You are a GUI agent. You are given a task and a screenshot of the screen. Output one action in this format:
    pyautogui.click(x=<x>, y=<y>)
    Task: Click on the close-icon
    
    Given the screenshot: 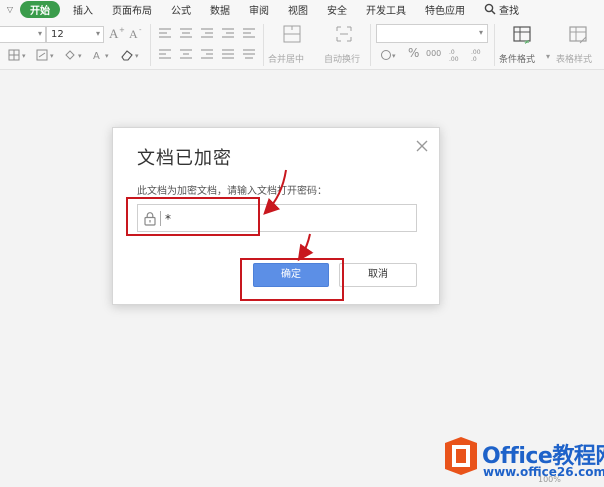 What is the action you would take?
    pyautogui.click(x=422, y=146)
    